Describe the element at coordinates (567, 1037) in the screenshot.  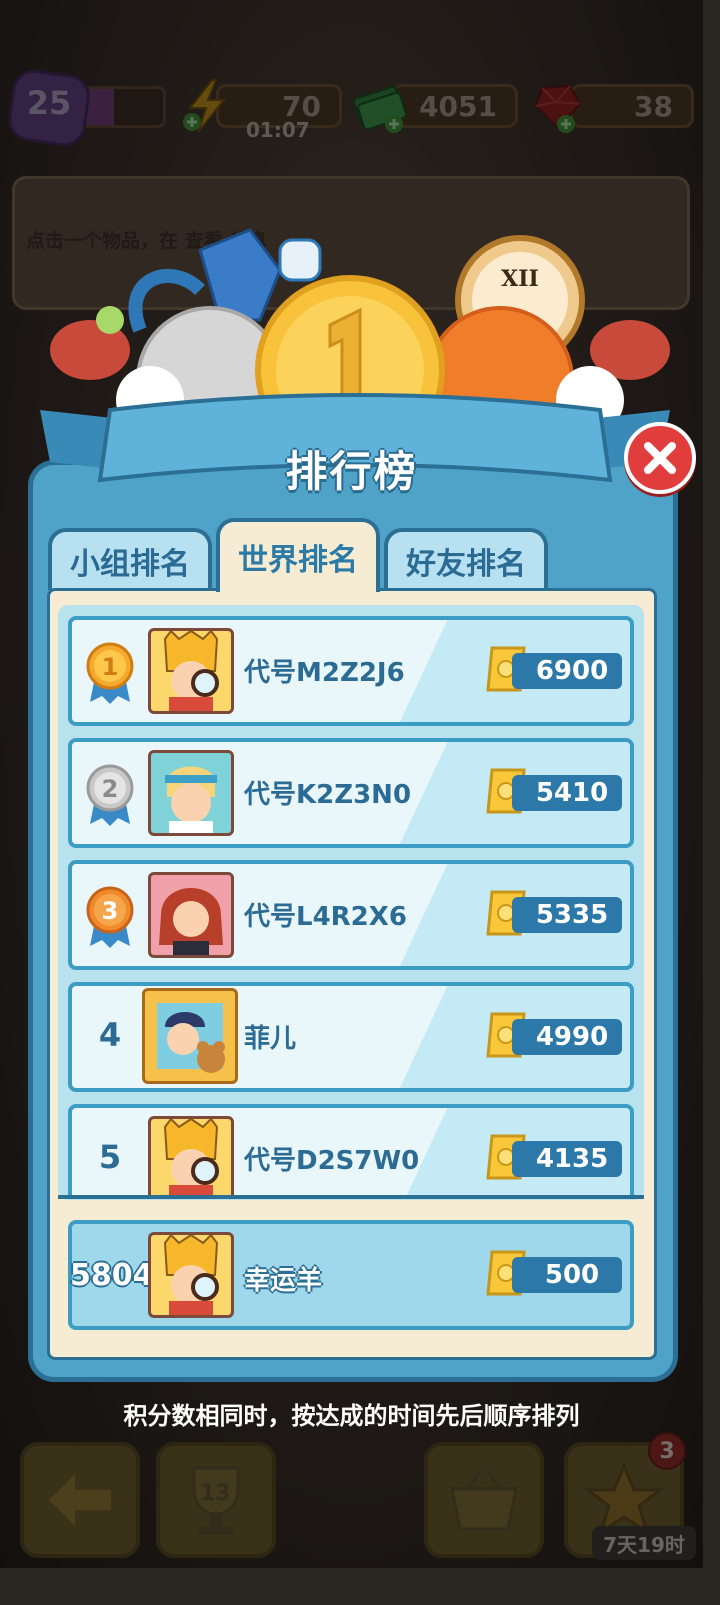
I see `score-value: 4990` at that location.